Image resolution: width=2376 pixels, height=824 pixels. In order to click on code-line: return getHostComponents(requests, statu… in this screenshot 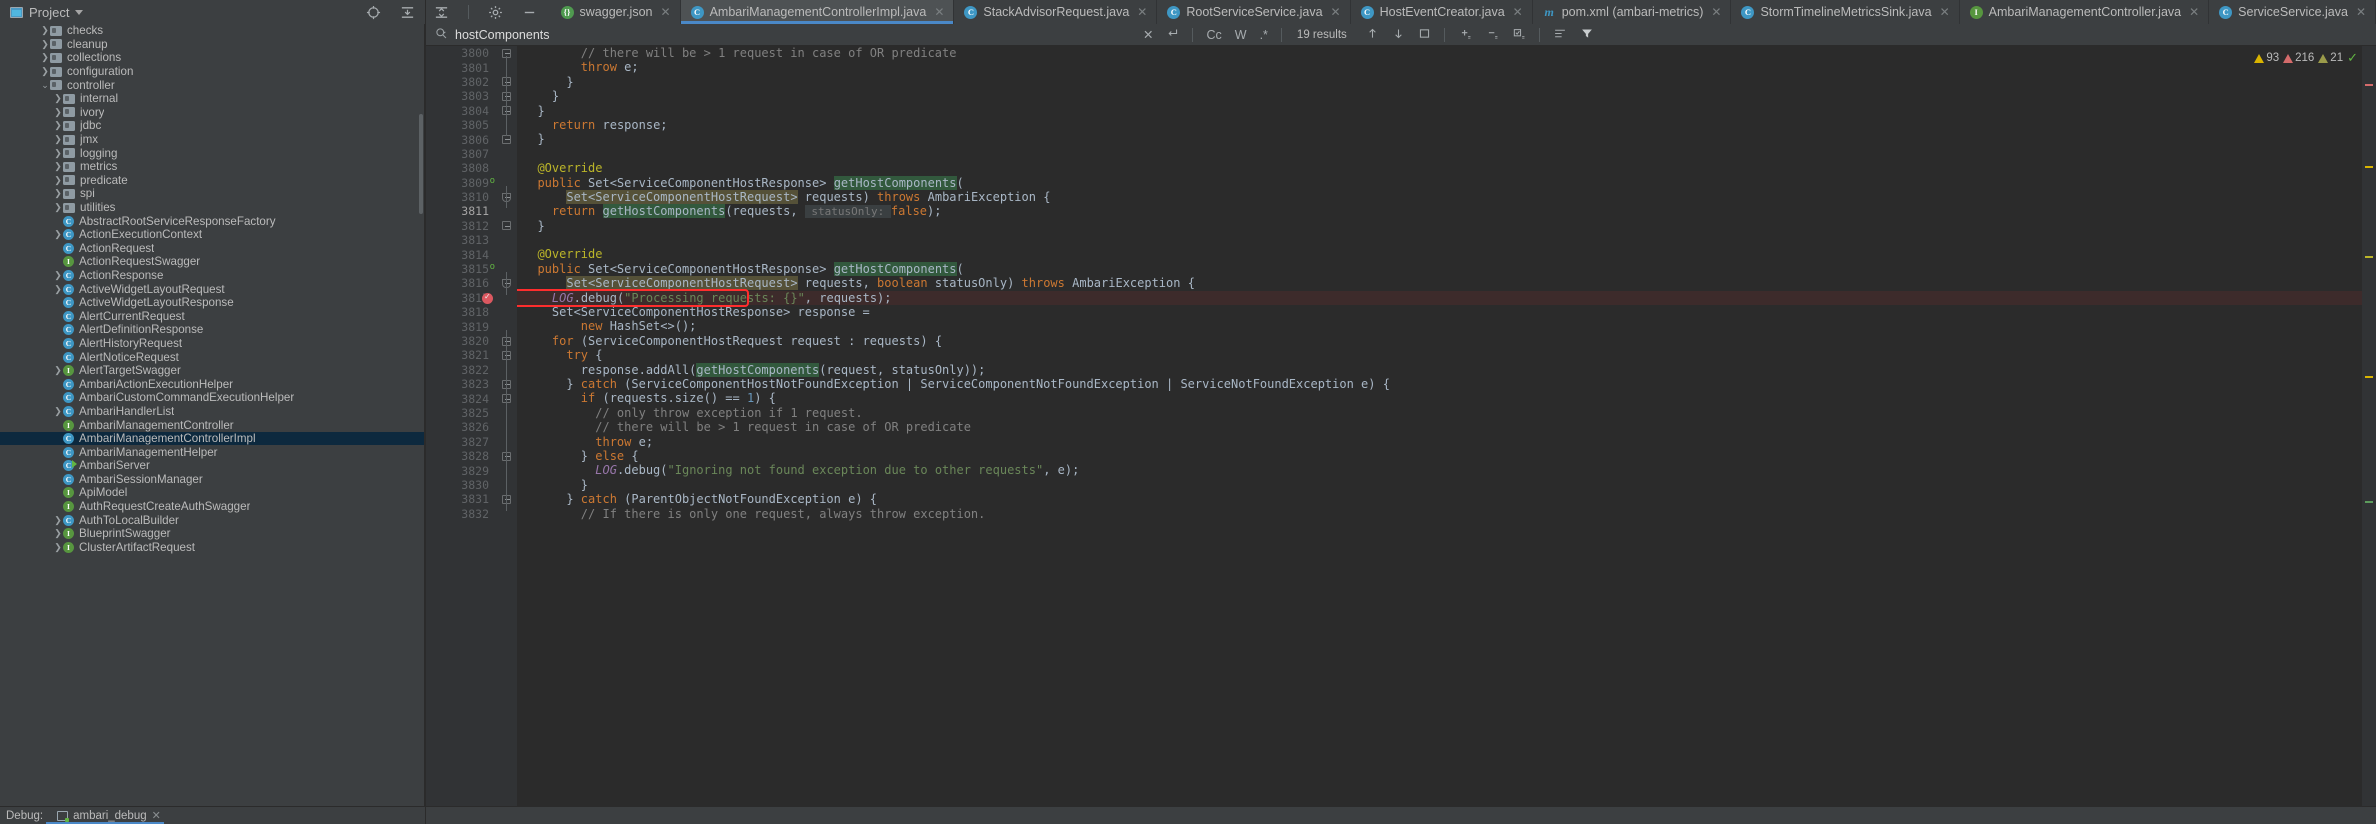, I will do `click(1439, 211)`.